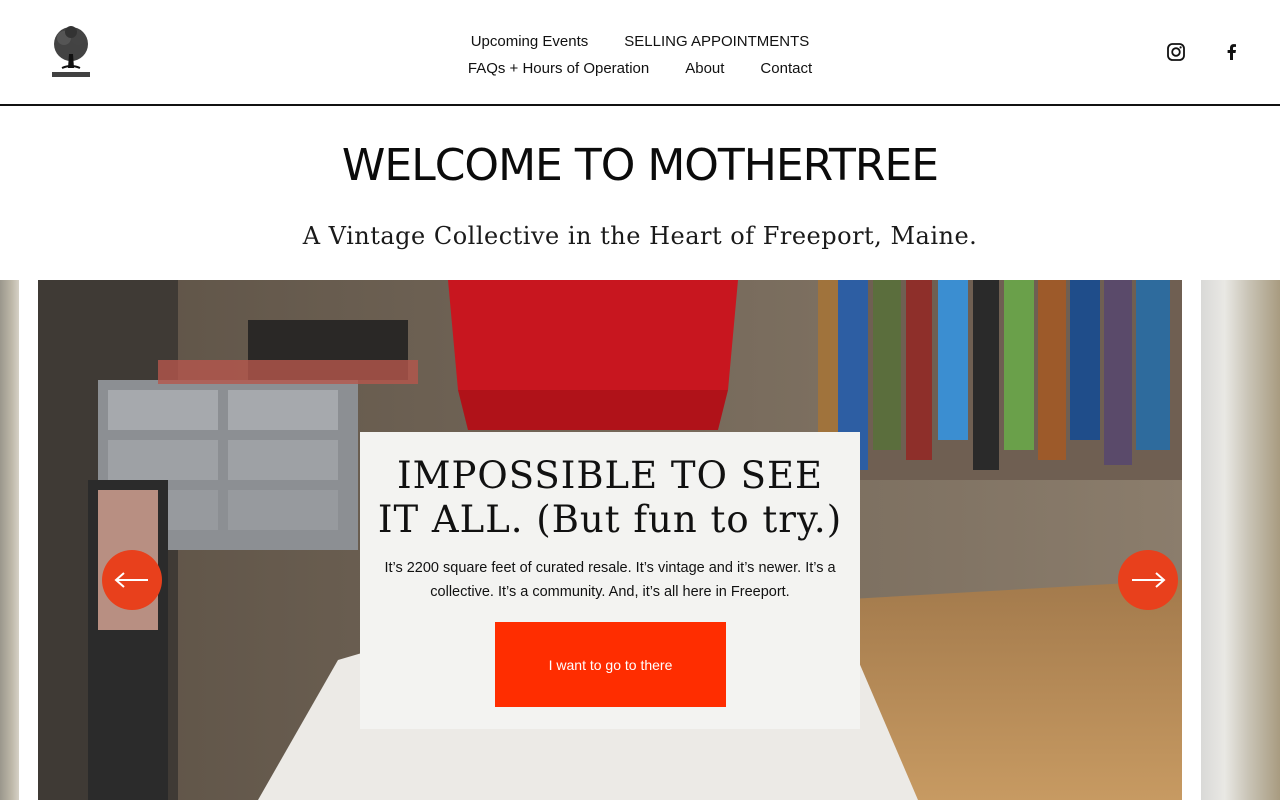  I want to click on instagram-icon, so click(1176, 52).